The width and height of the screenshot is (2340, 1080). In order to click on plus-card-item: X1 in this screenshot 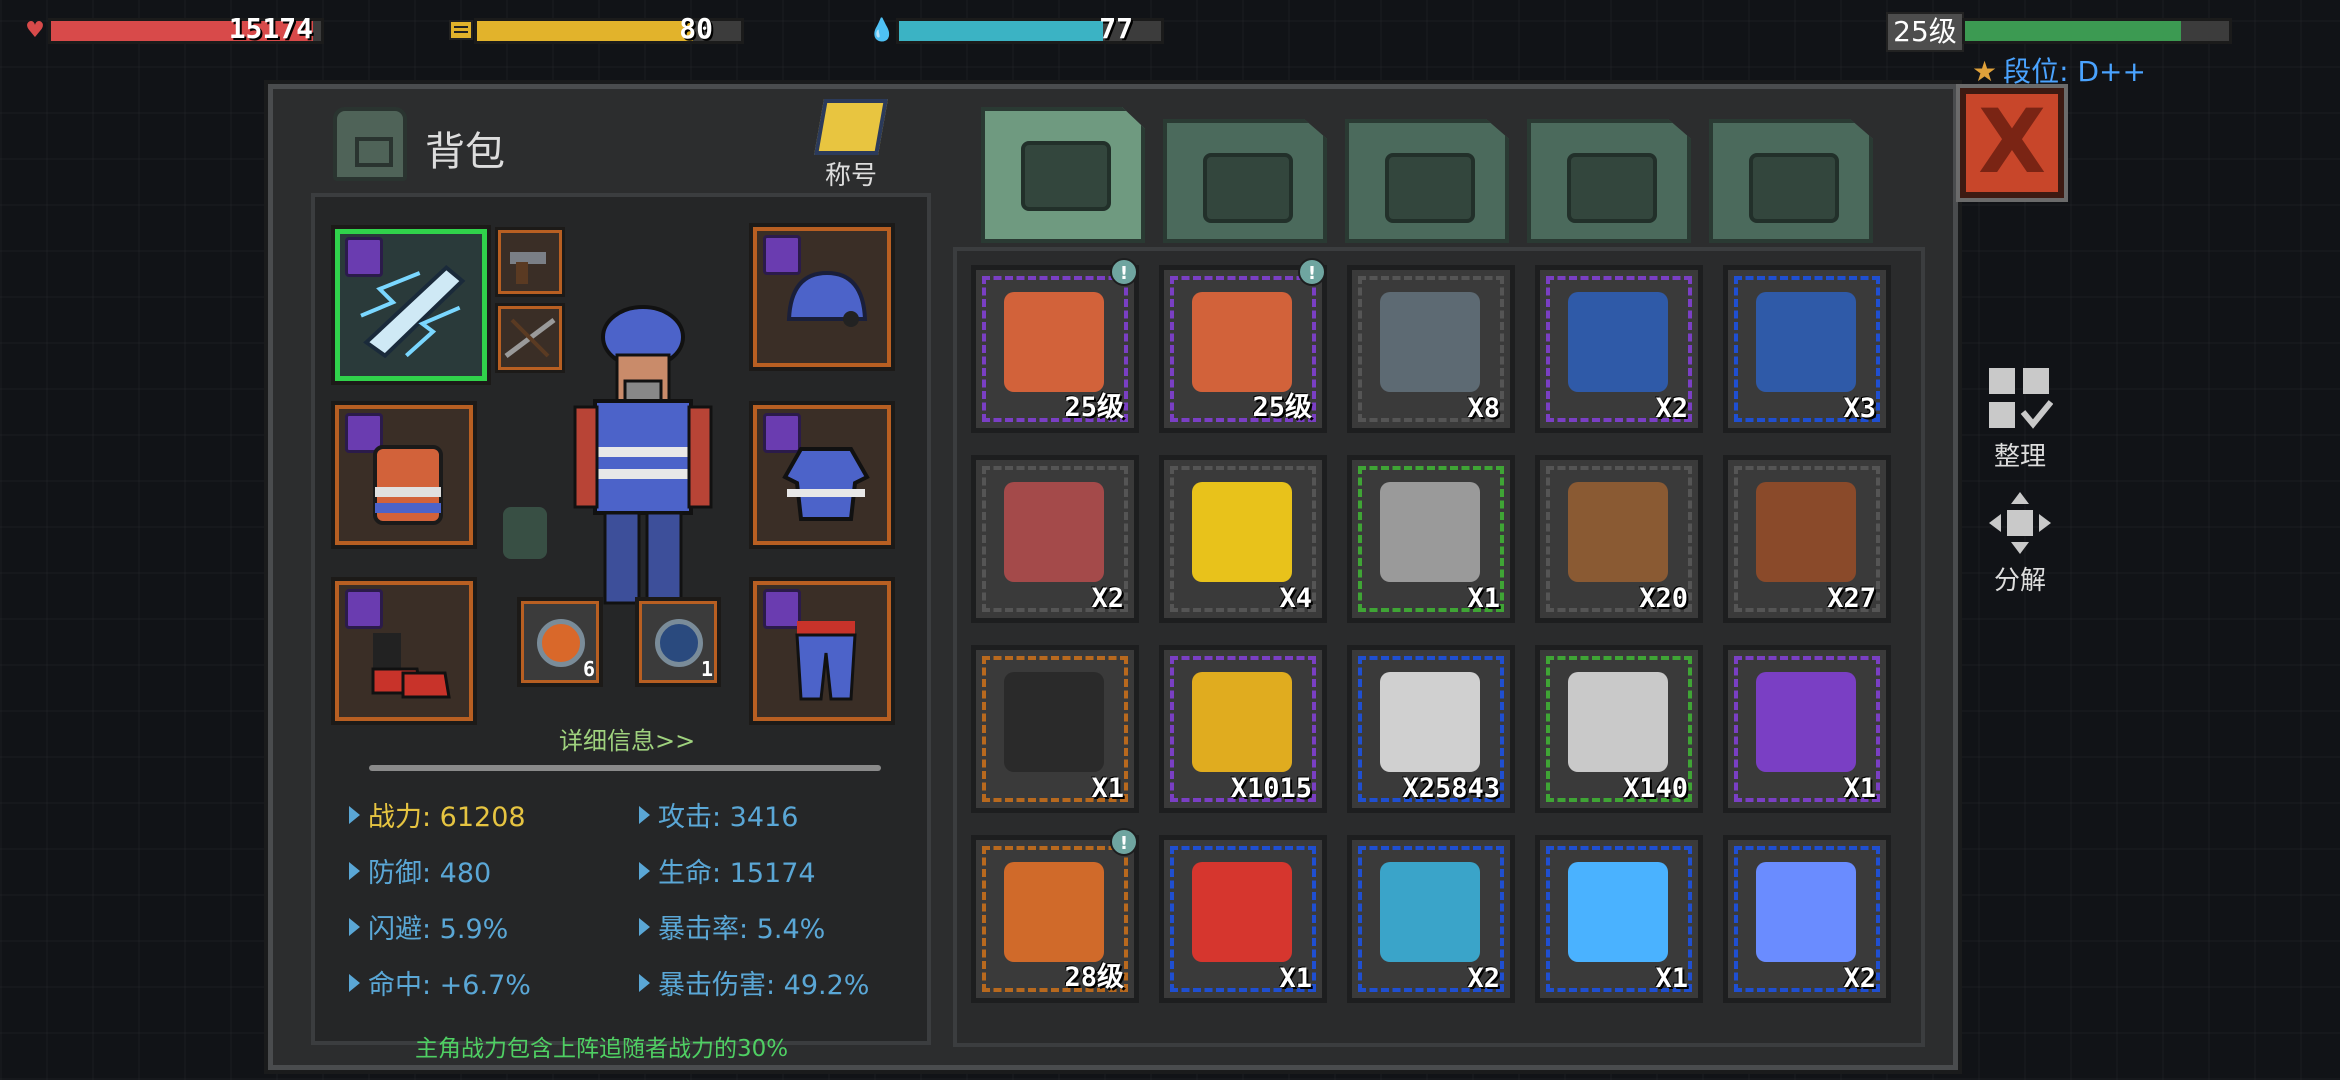, I will do `click(1807, 729)`.